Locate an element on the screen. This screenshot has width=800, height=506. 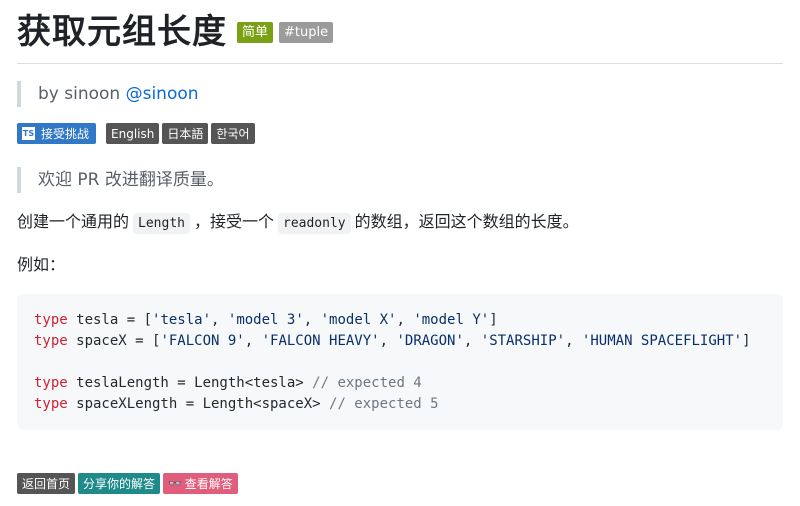
code-string: 'model Y' is located at coordinates (451, 320).